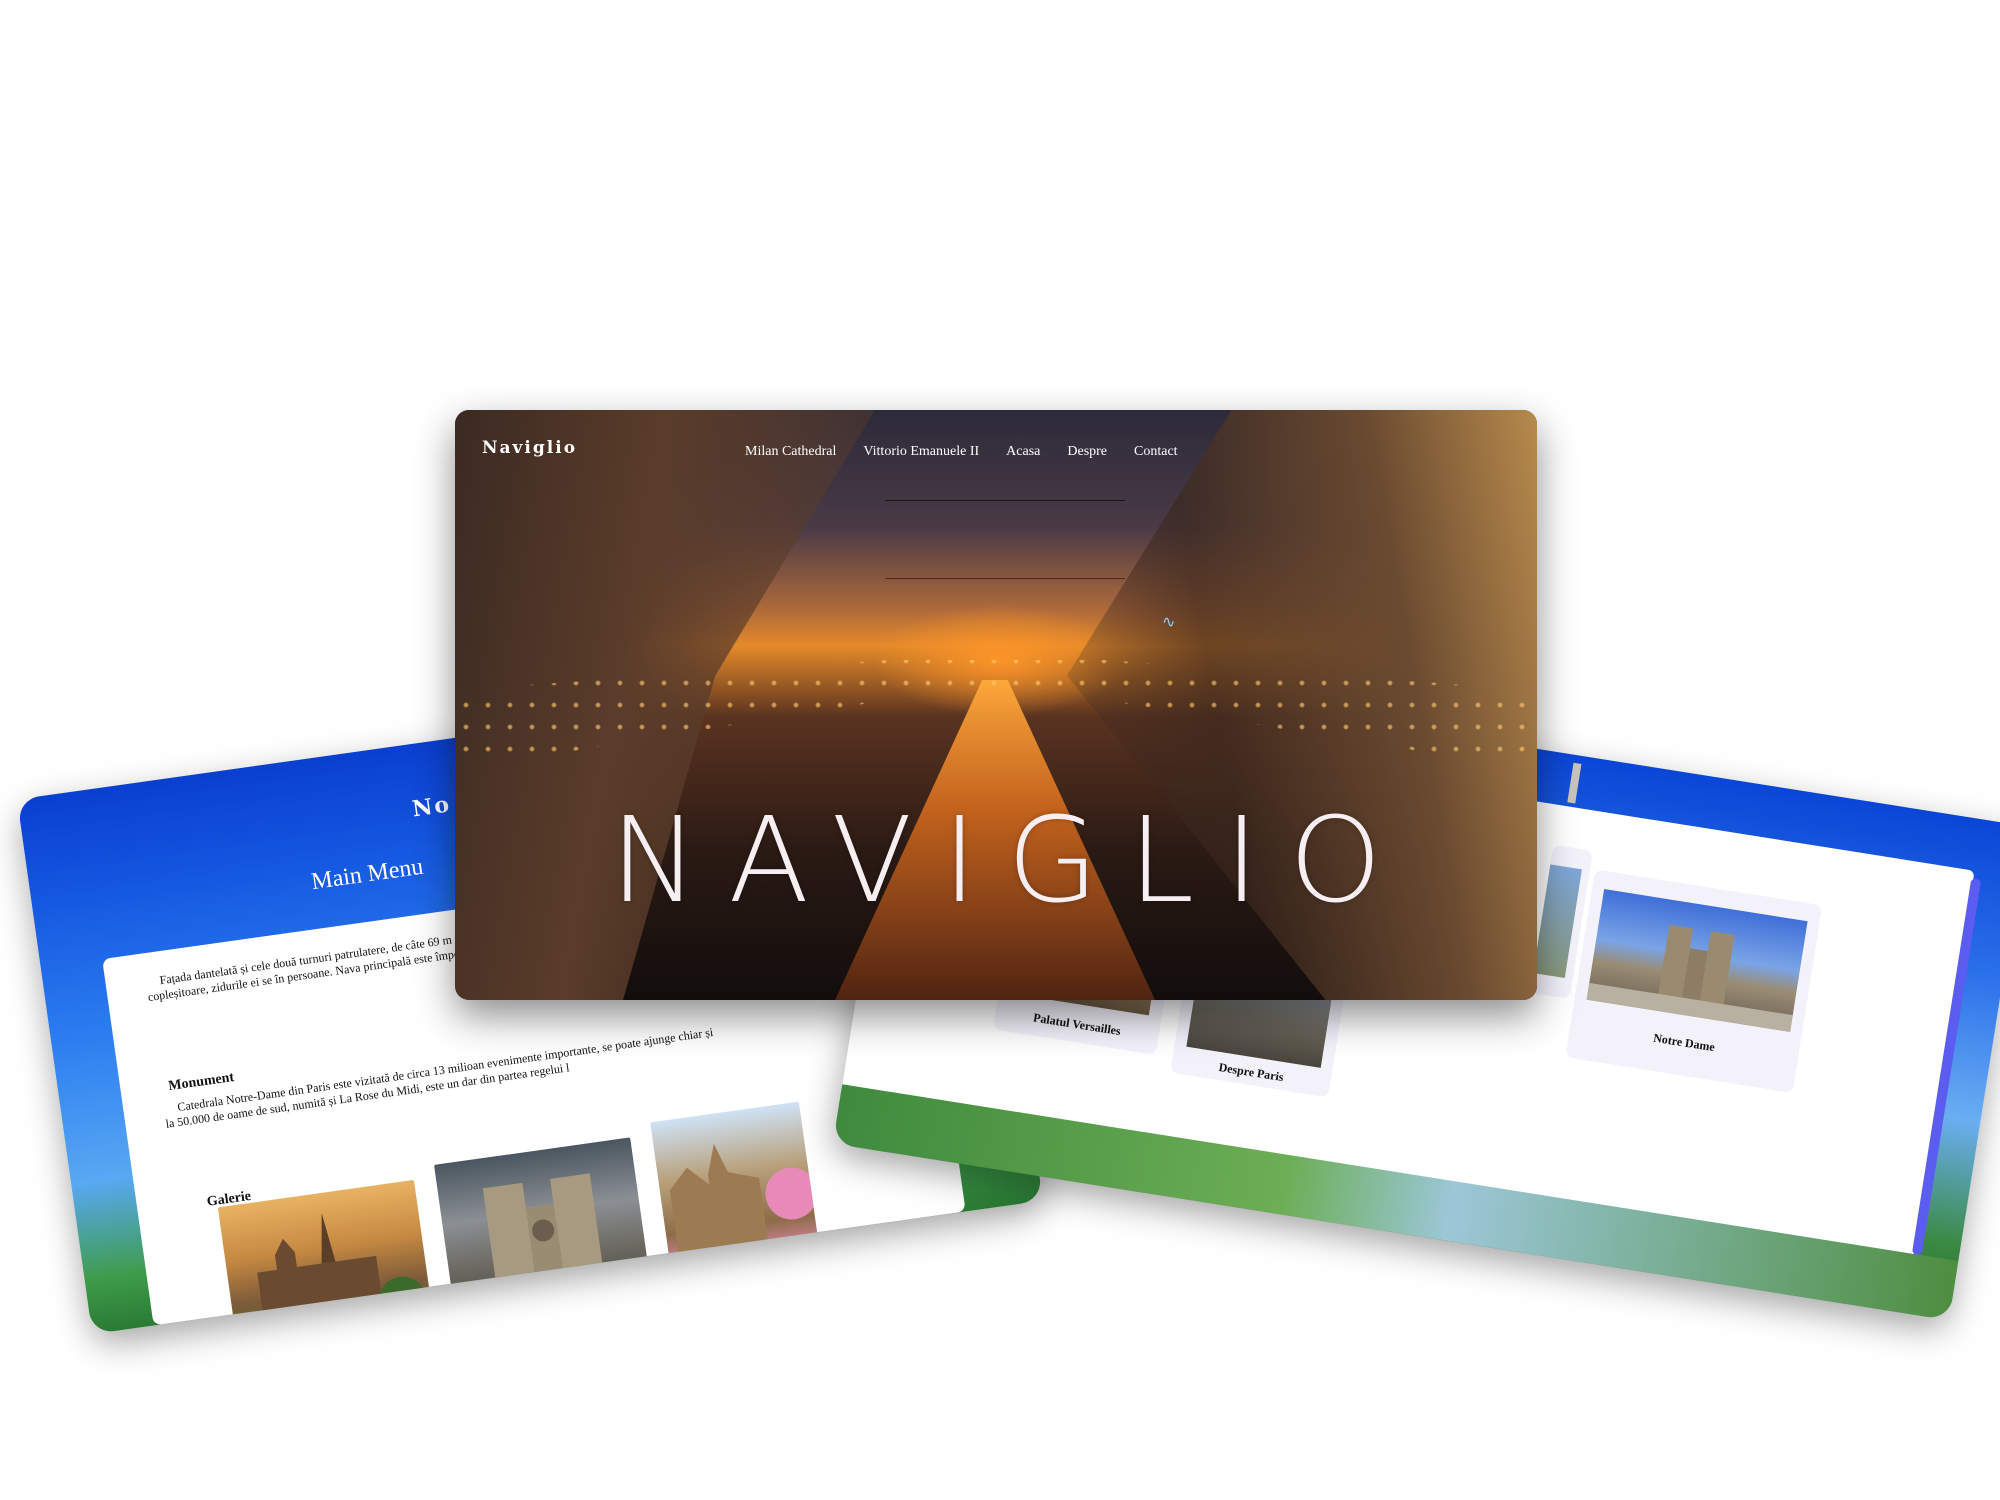 The image size is (2000, 1500). Describe the element at coordinates (1087, 451) in the screenshot. I see `nav-link-despre: Despre` at that location.